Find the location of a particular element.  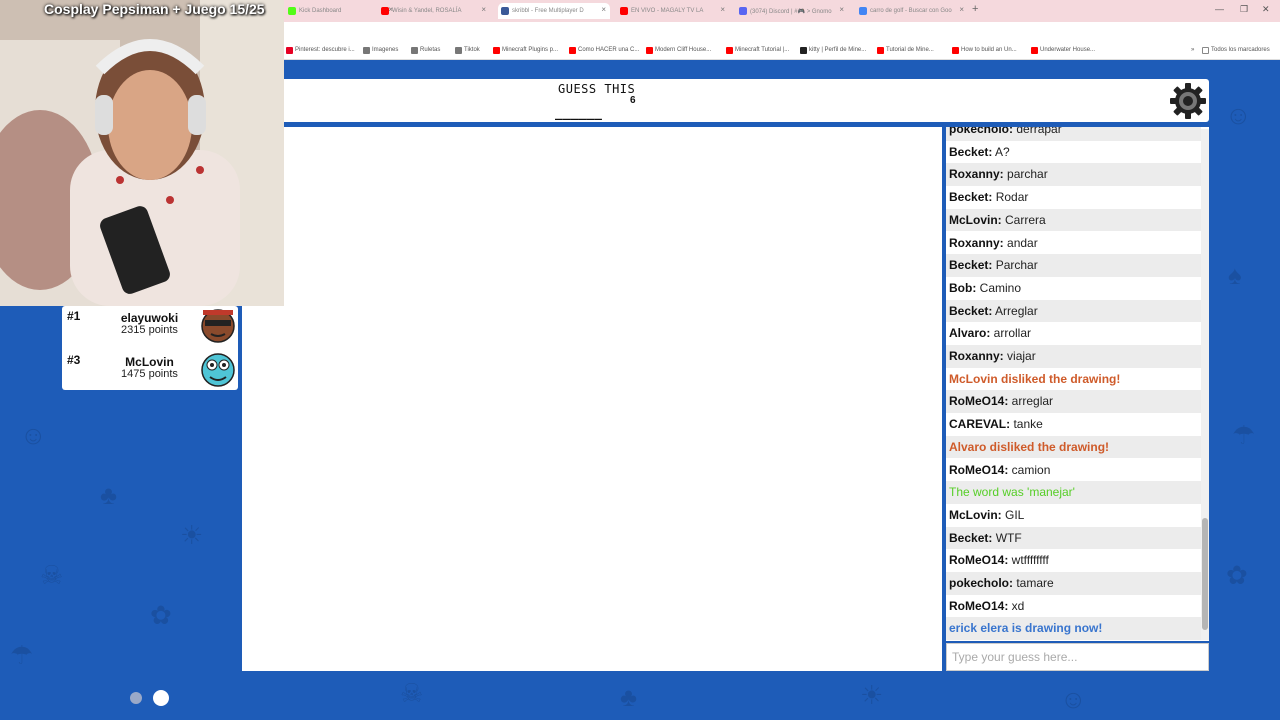

chat-message: erick elera is drawing now! is located at coordinates (1073, 629).